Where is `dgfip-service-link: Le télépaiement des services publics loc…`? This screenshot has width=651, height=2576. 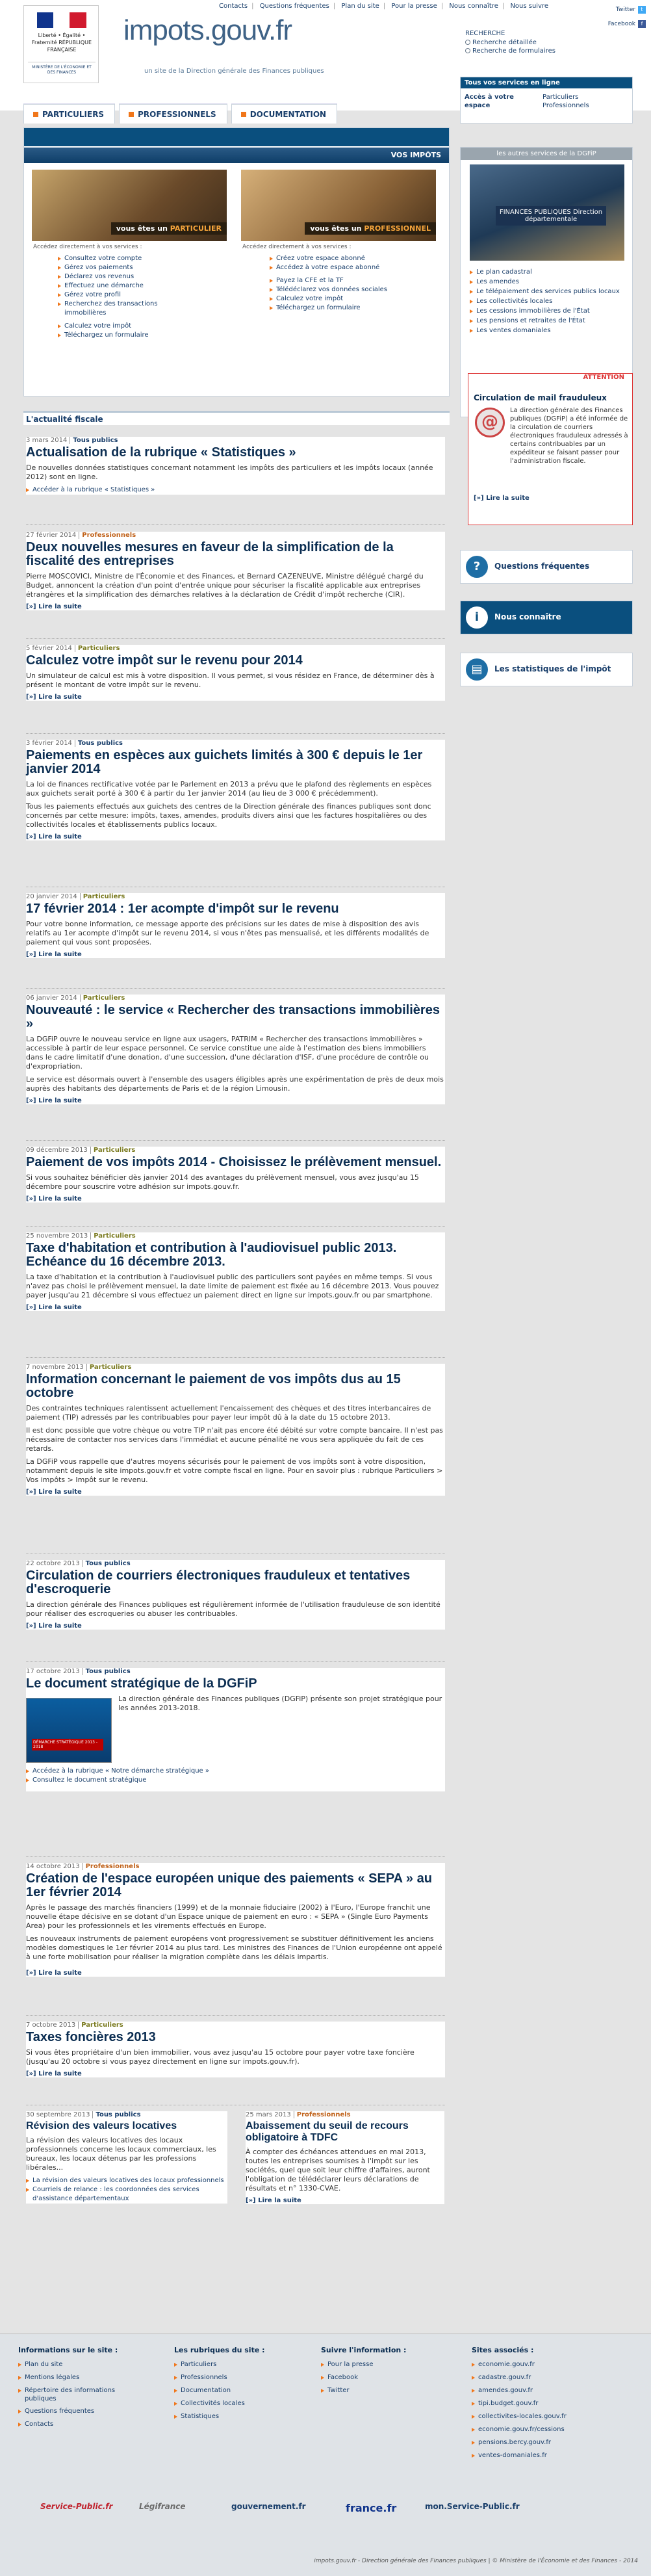 dgfip-service-link: Le télépaiement des services publics loc… is located at coordinates (548, 291).